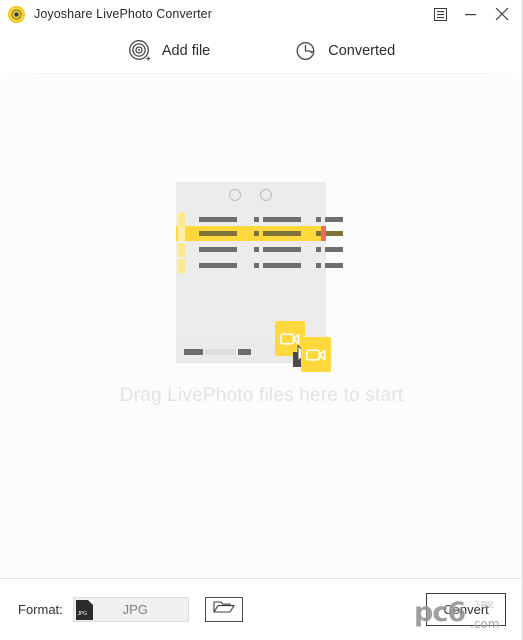 The height and width of the screenshot is (640, 523). What do you see at coordinates (261, 609) in the screenshot?
I see `bottom-bar: Format: JPG JPG Convert` at bounding box center [261, 609].